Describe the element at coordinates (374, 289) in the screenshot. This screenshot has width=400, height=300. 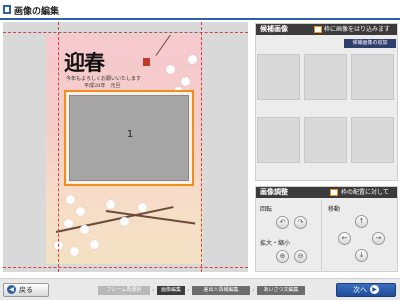
I see `next-arrow-icon: ▶` at that location.